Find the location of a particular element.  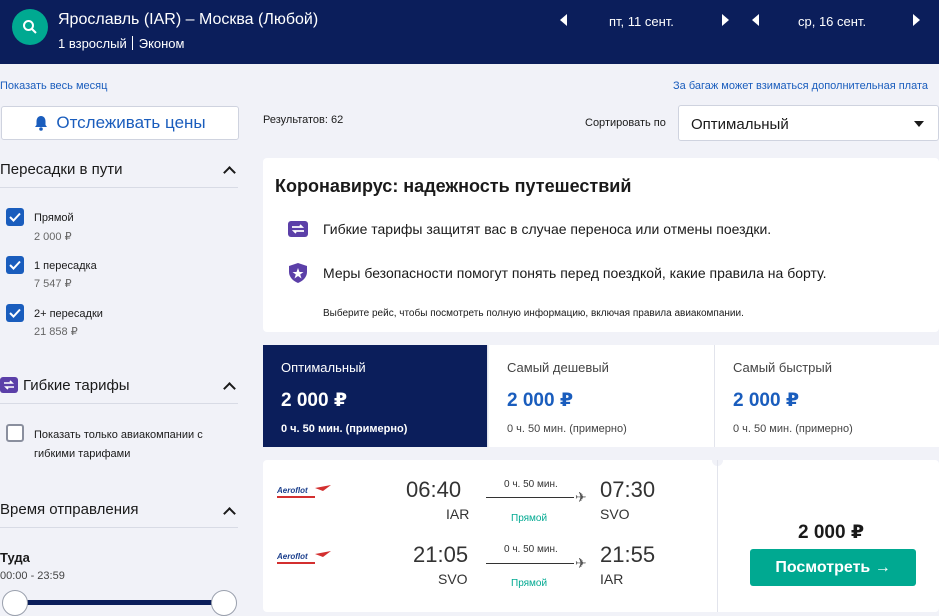

stops-one-checkbox is located at coordinates (15, 265).